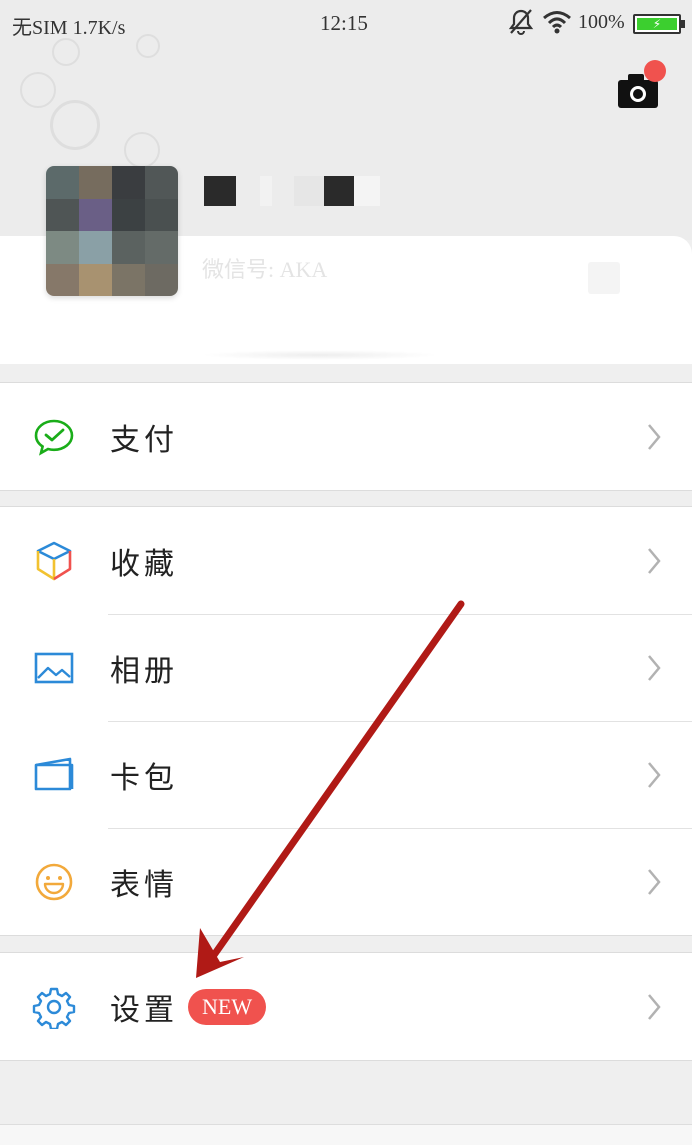 The image size is (692, 1145). I want to click on emoji-icon, so click(54, 881).